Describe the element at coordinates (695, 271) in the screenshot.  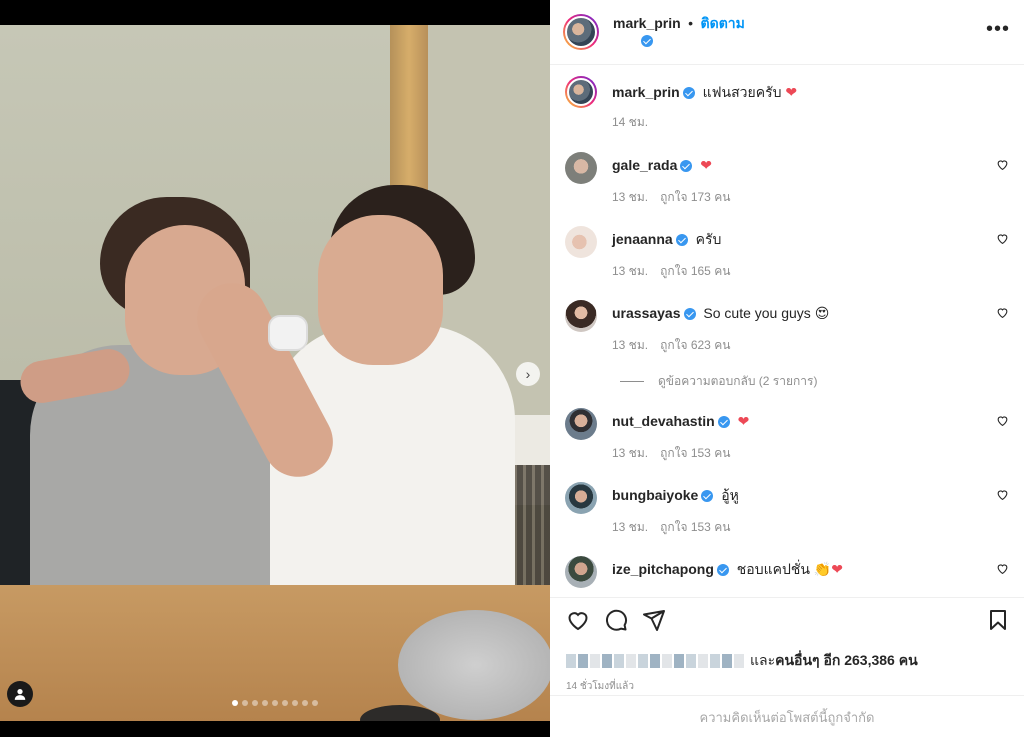
I see `comment-likes: ถูกใจ 165 คน` at that location.